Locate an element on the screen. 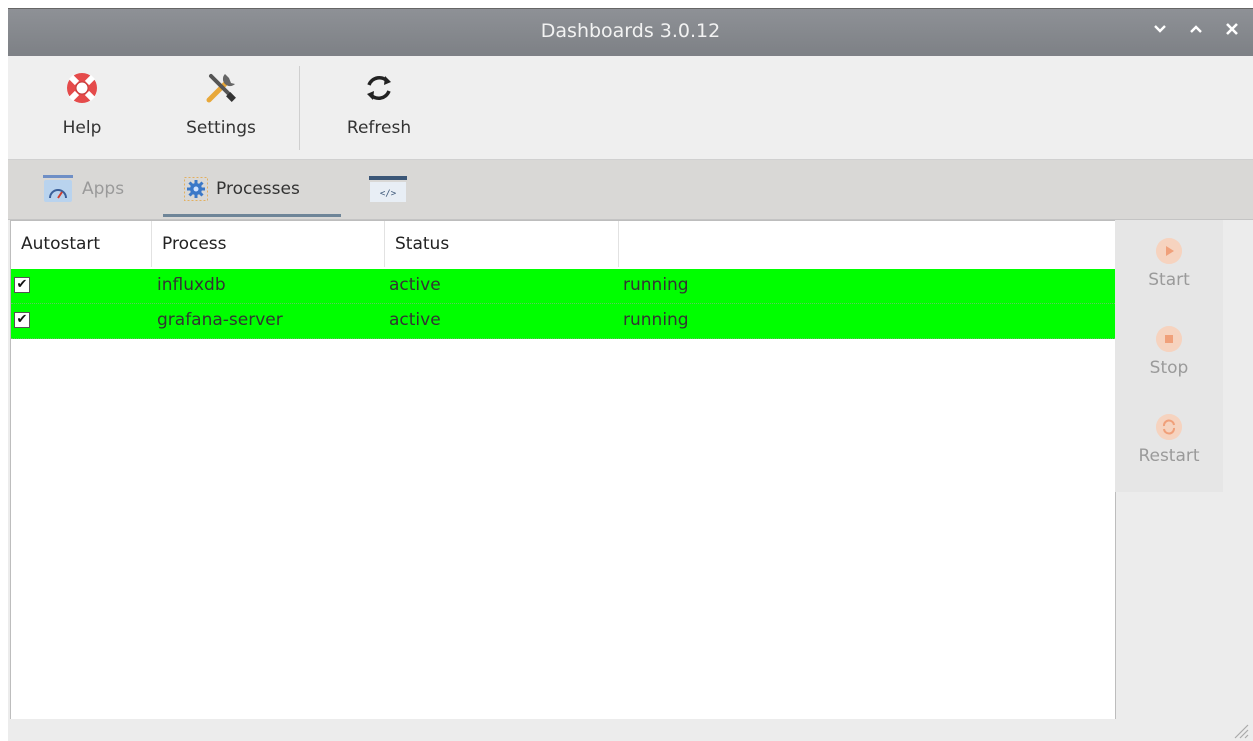 The width and height of the screenshot is (1253, 741). help-button: Help is located at coordinates (82, 103).